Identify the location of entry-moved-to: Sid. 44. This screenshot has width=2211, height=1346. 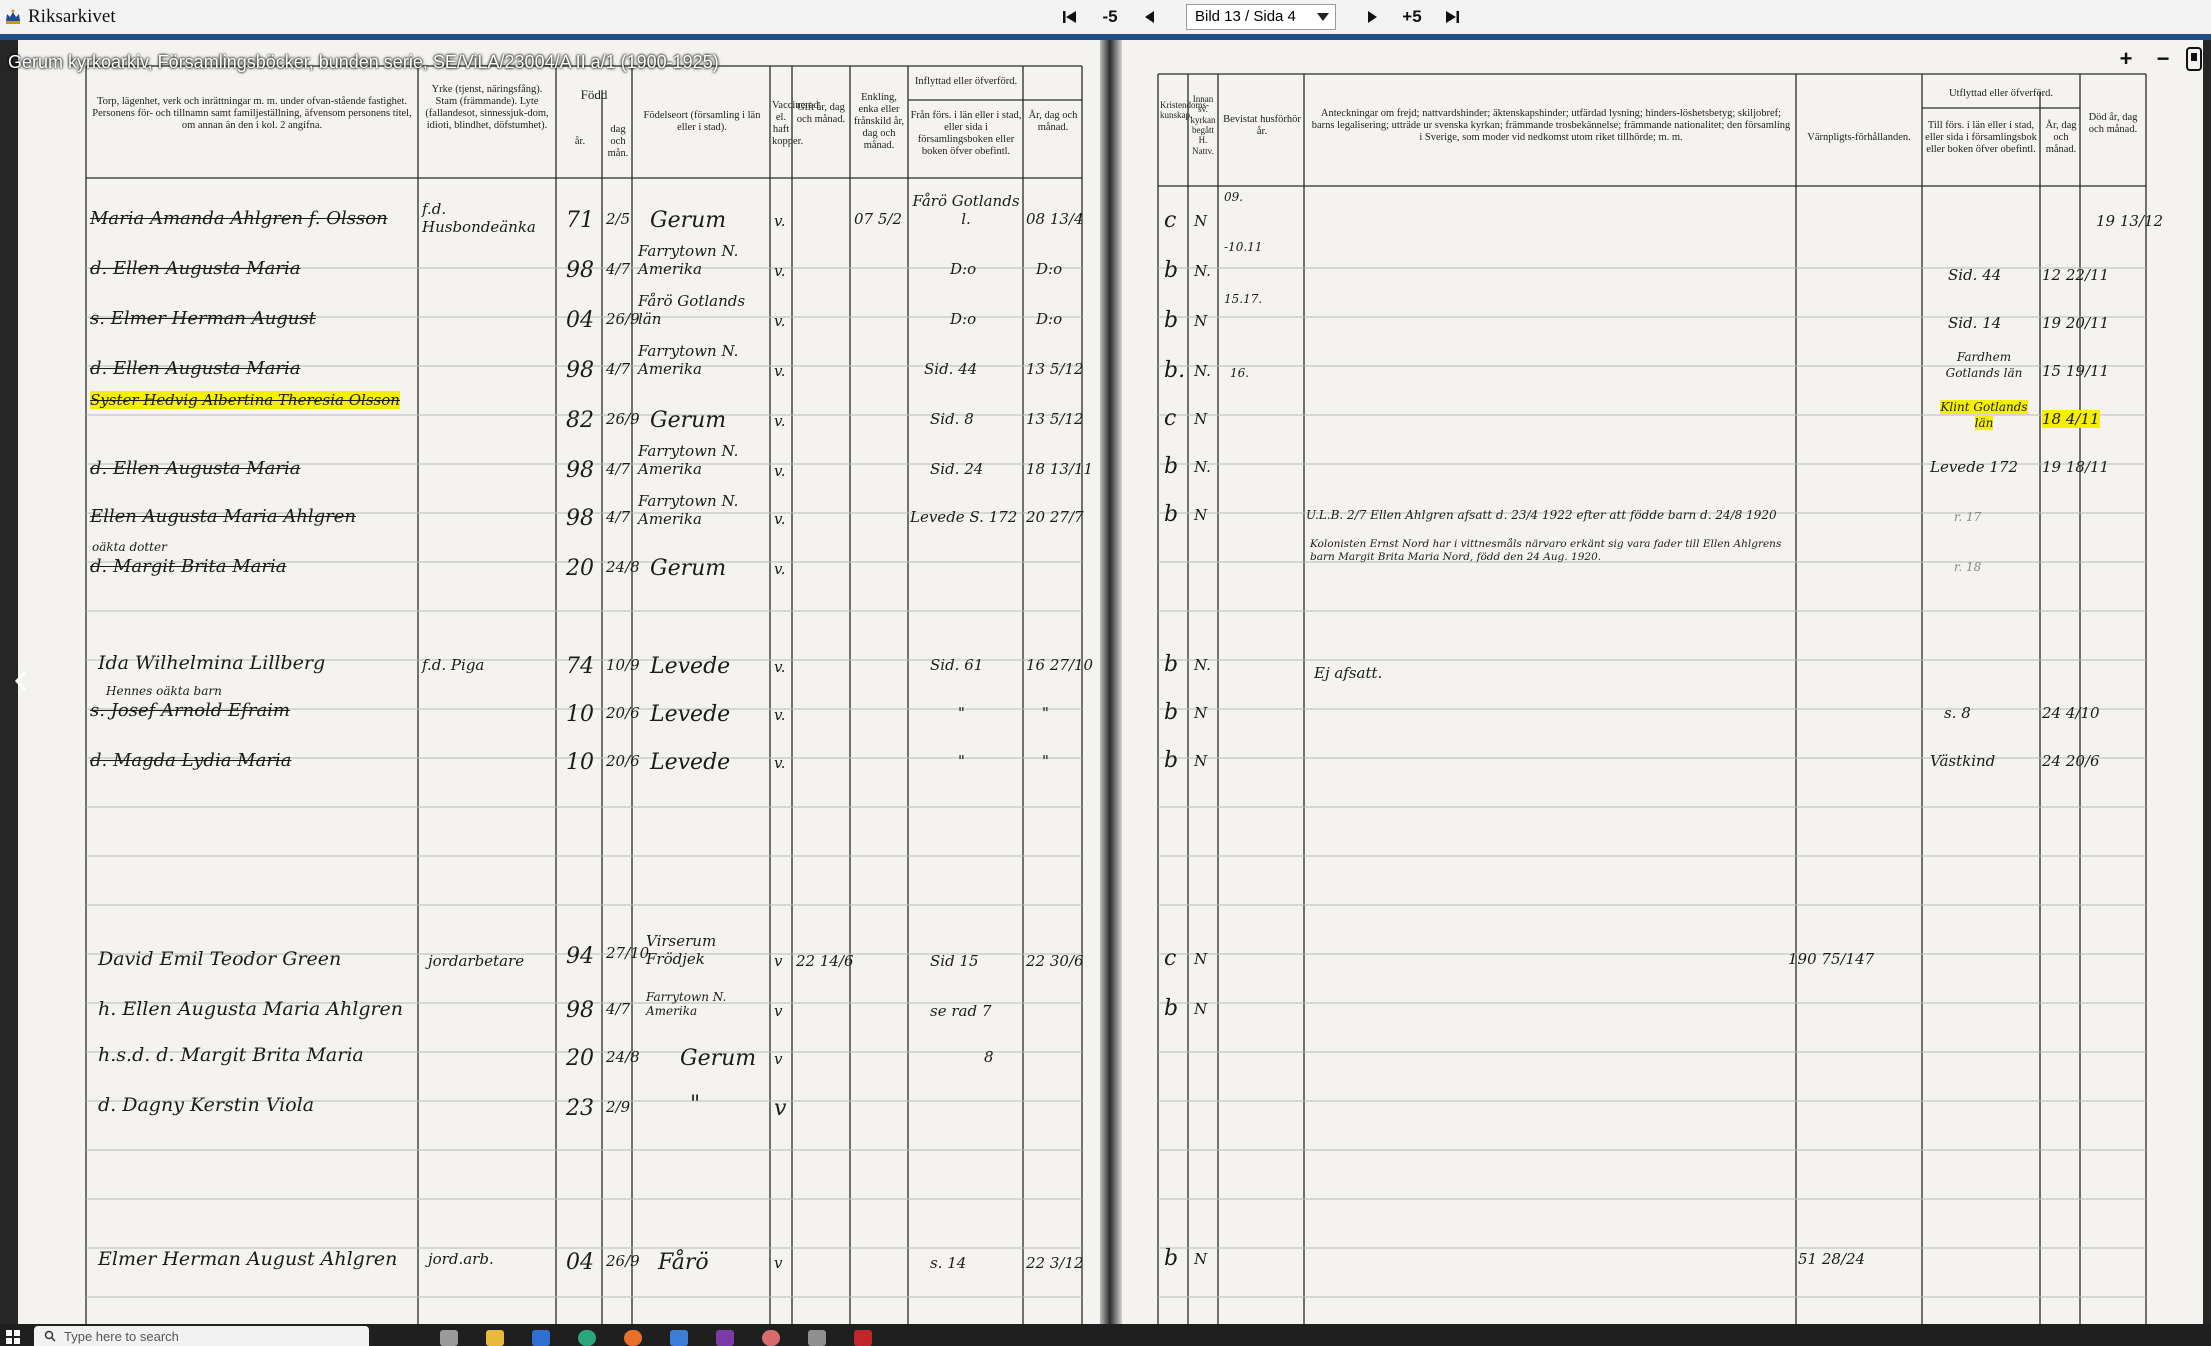
(1975, 275).